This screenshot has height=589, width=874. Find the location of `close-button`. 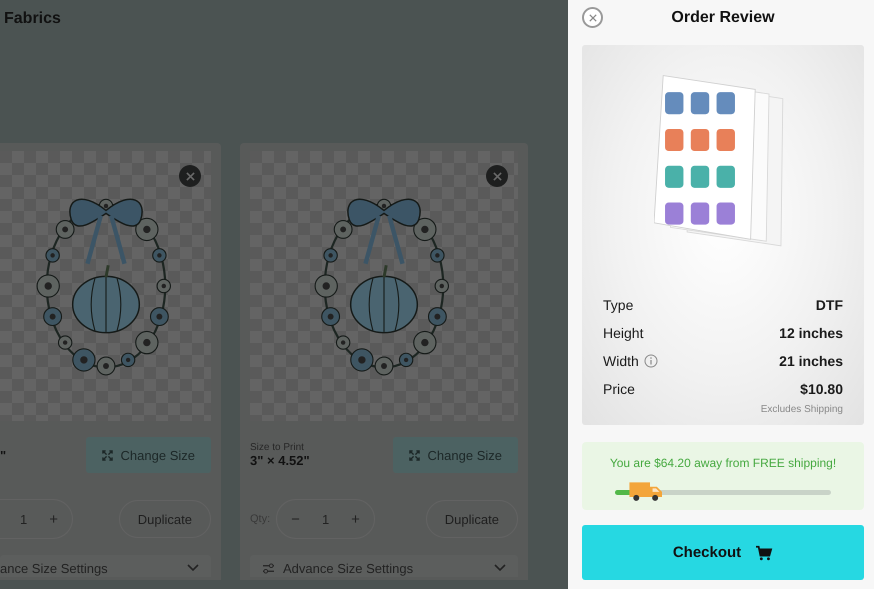

close-button is located at coordinates (592, 17).